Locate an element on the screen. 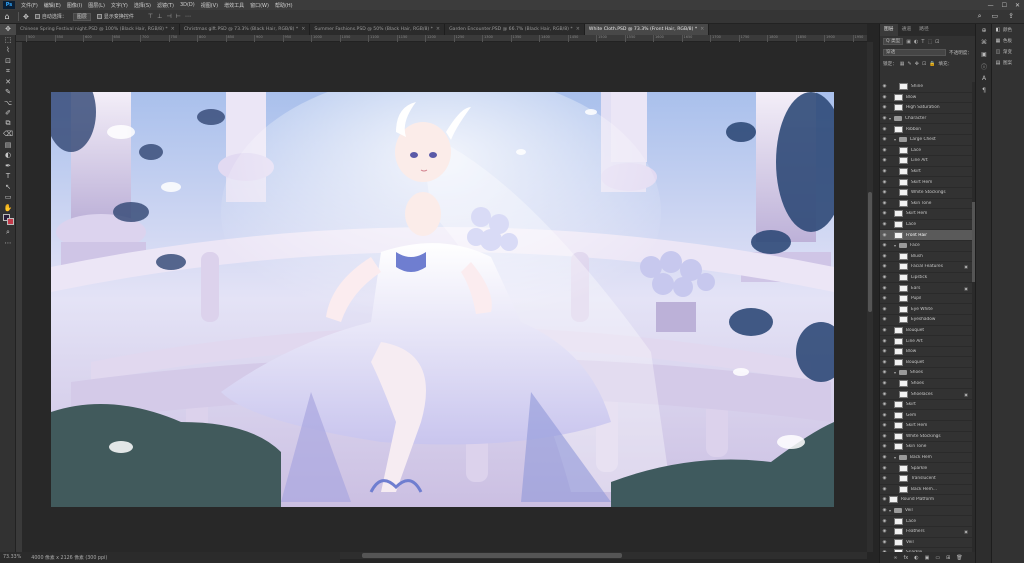 The height and width of the screenshot is (563, 1024). transform-controls-checkbox is located at coordinates (99, 16).